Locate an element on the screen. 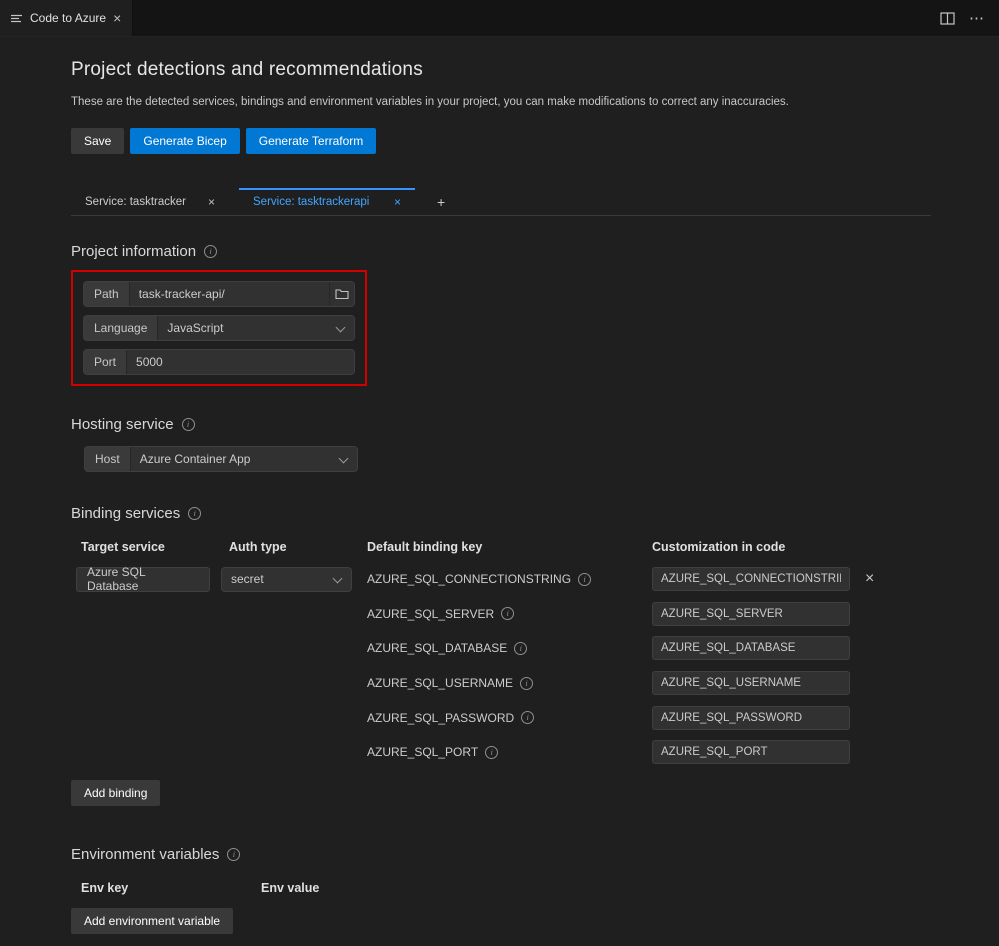 The image size is (999, 946). port-input is located at coordinates (240, 362).